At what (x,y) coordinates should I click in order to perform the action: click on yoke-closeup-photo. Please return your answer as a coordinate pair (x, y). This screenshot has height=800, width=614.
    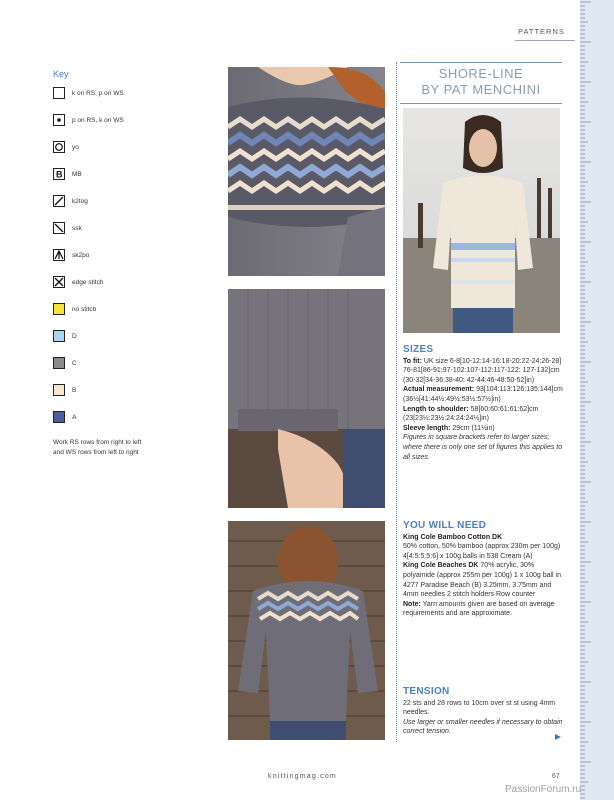
    Looking at the image, I should click on (306, 171).